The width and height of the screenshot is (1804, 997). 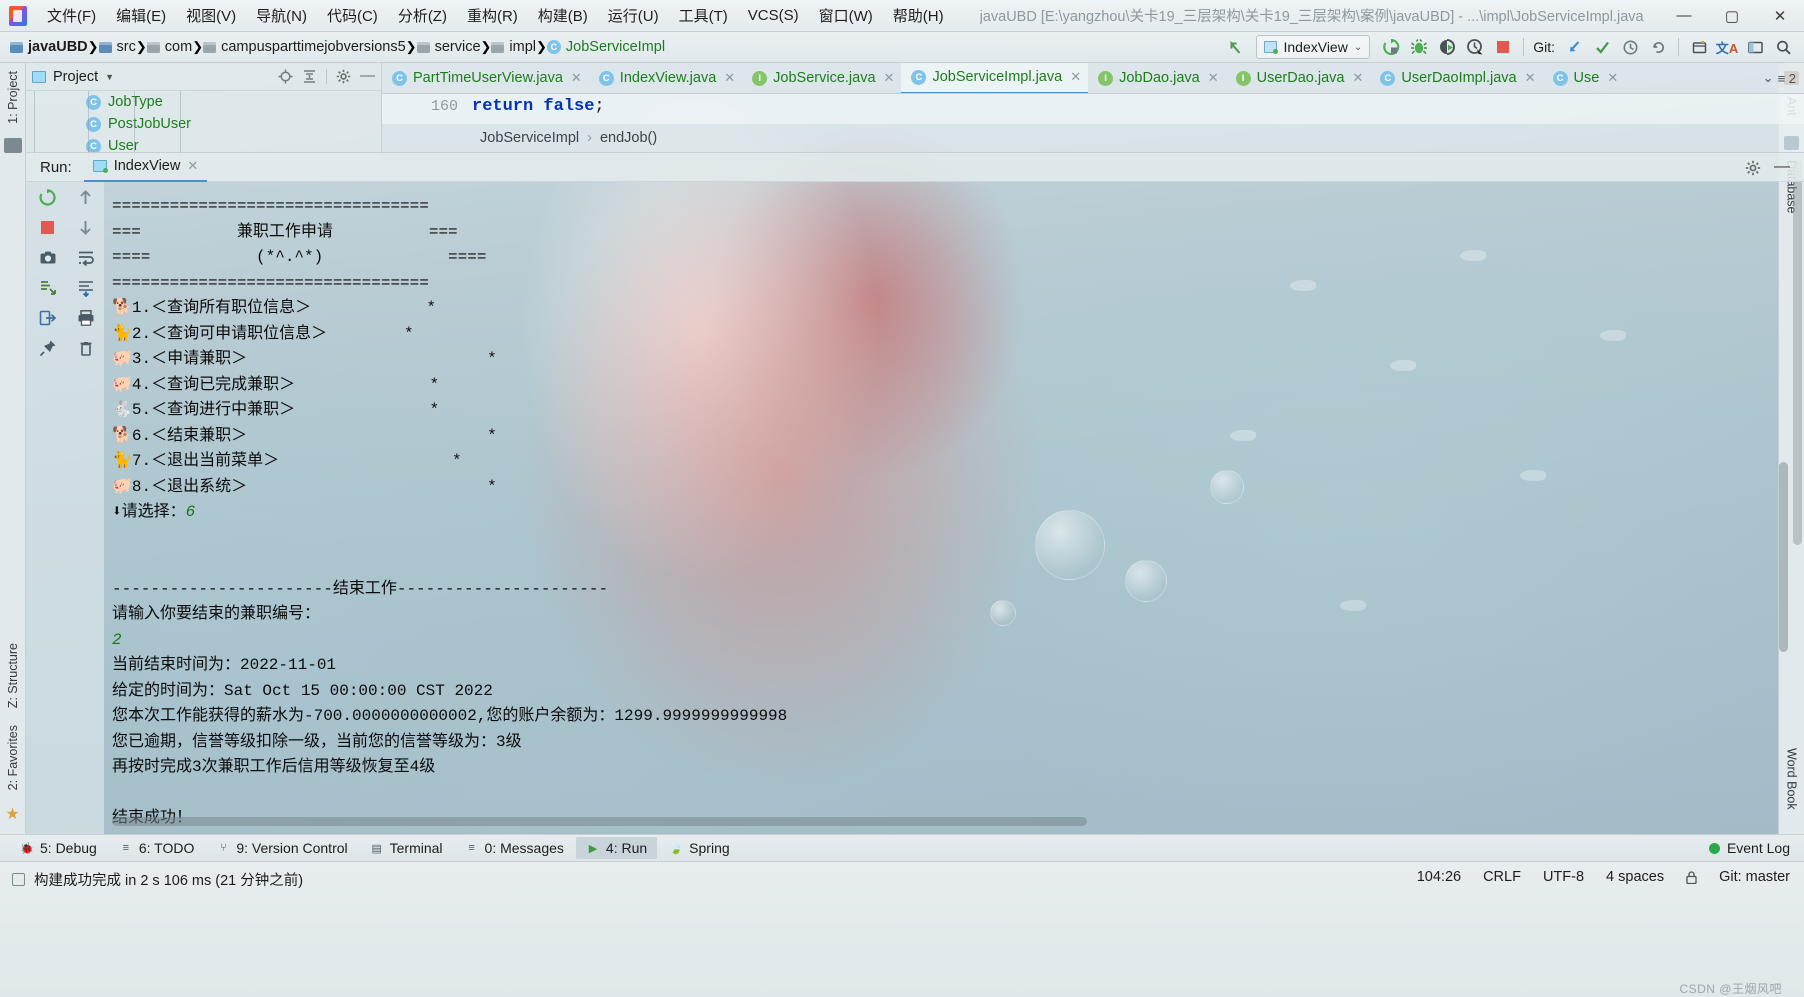 I want to click on scroll-to-end-icon, so click(x=85, y=287).